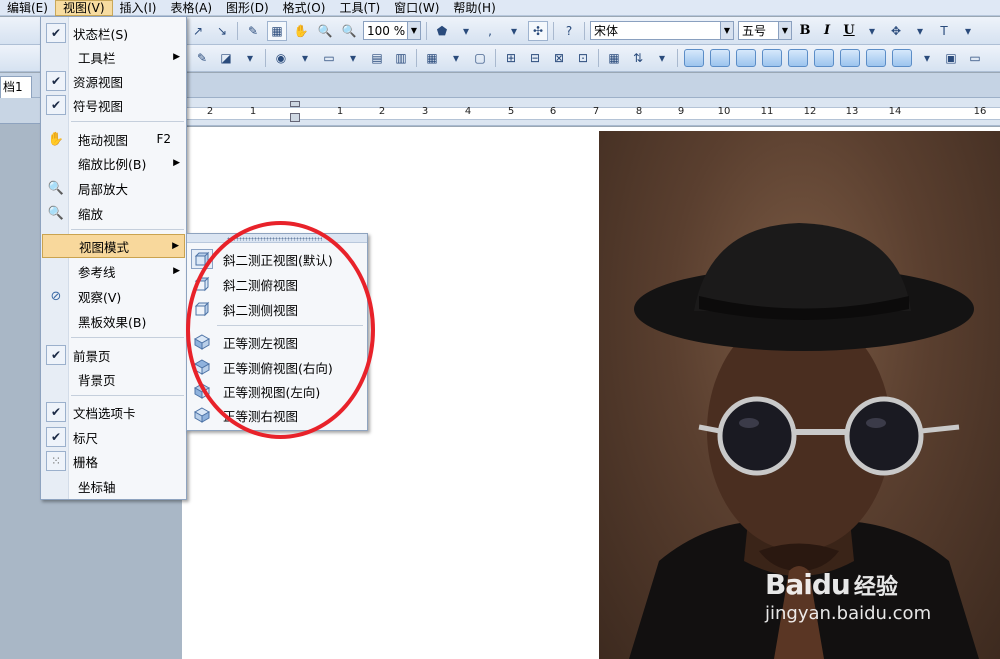  Describe the element at coordinates (16, 87) in the screenshot. I see `document-tab: 档1` at that location.